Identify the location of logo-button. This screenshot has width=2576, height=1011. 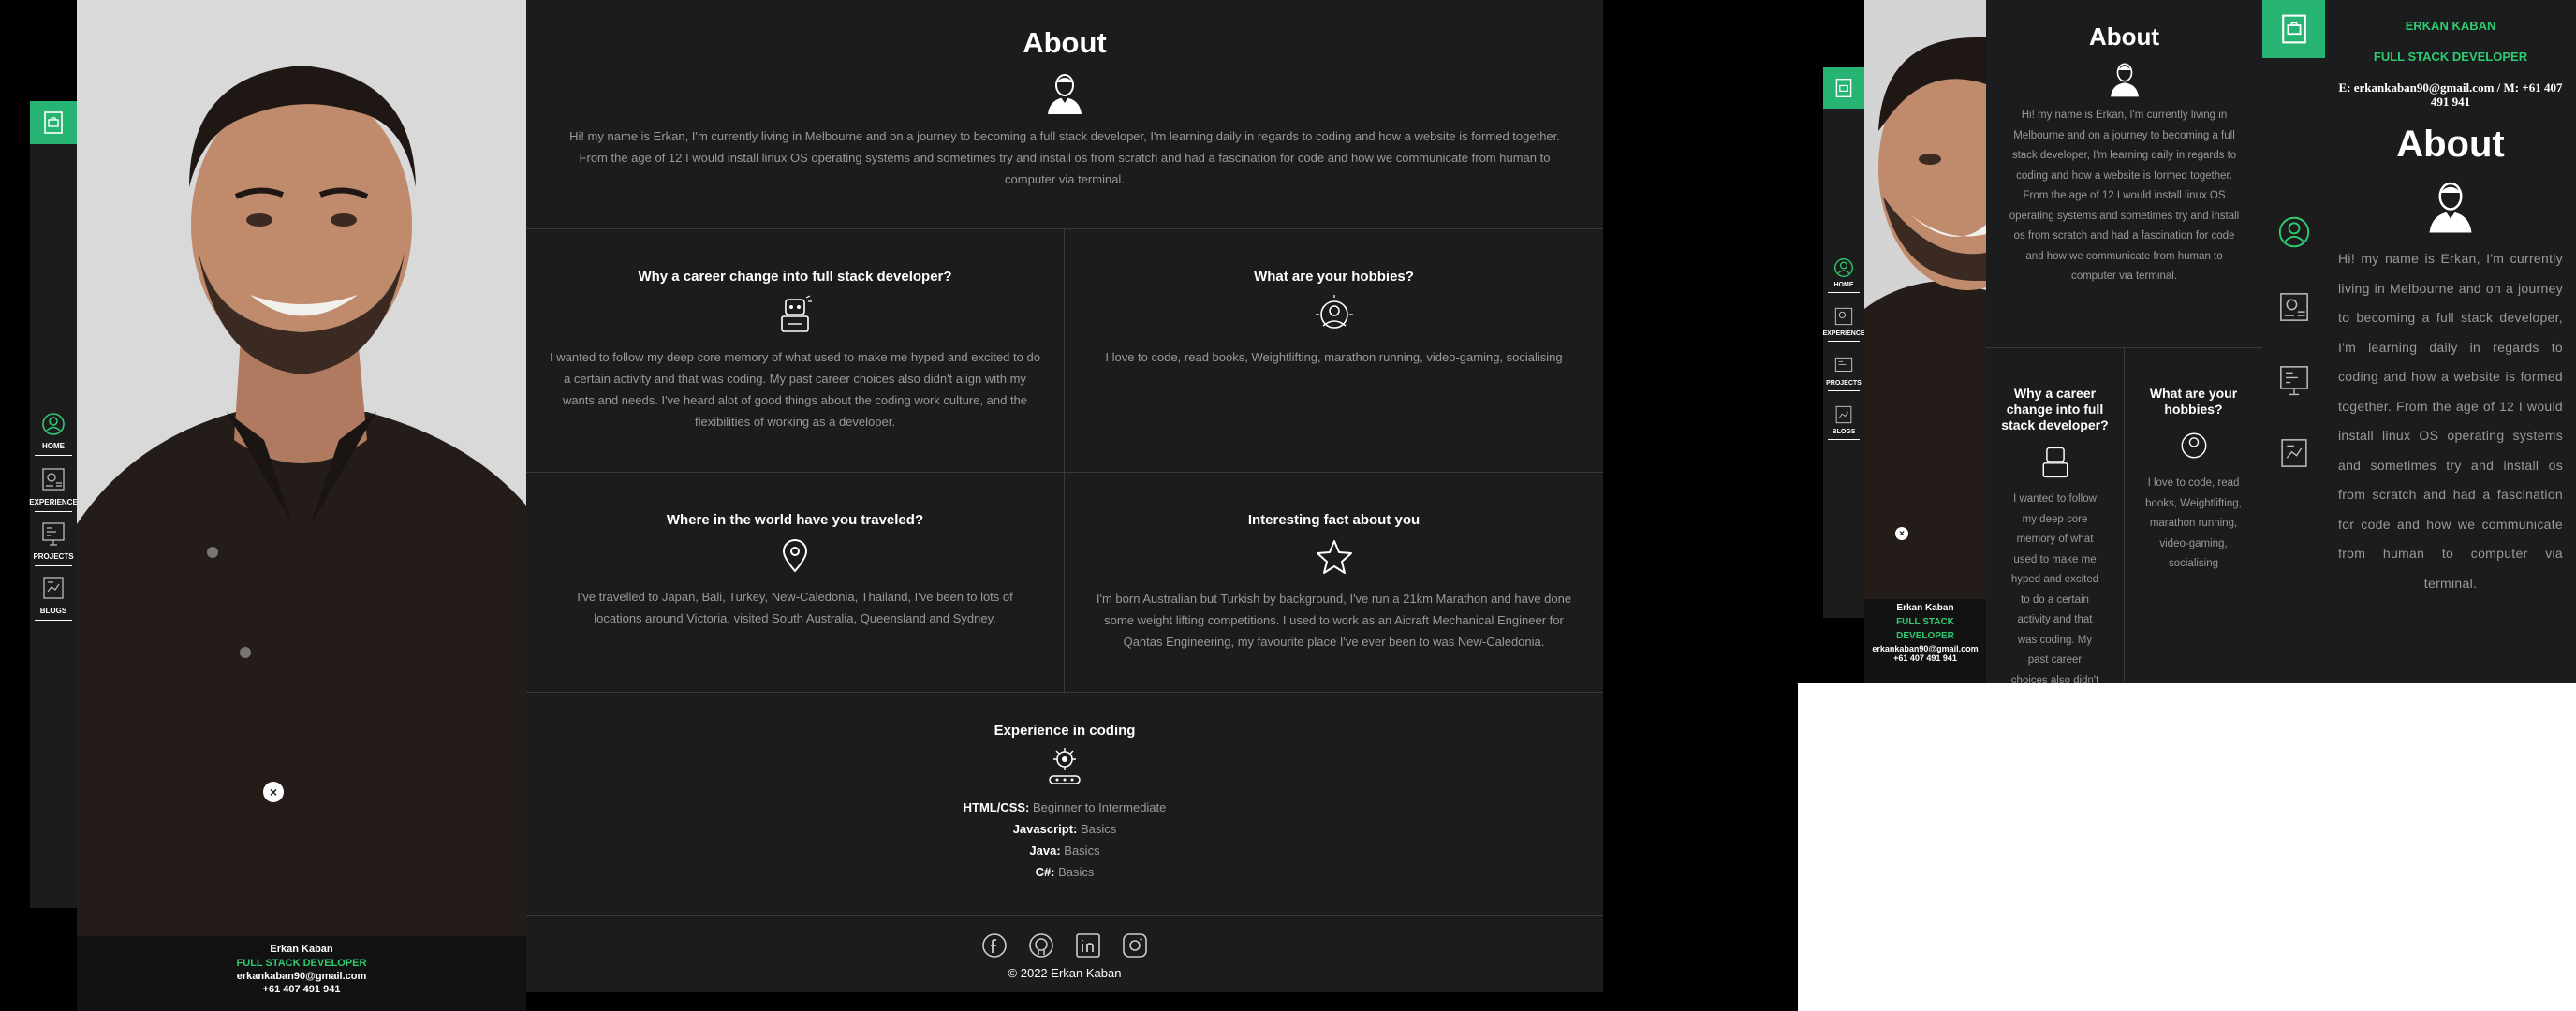
(53, 122).